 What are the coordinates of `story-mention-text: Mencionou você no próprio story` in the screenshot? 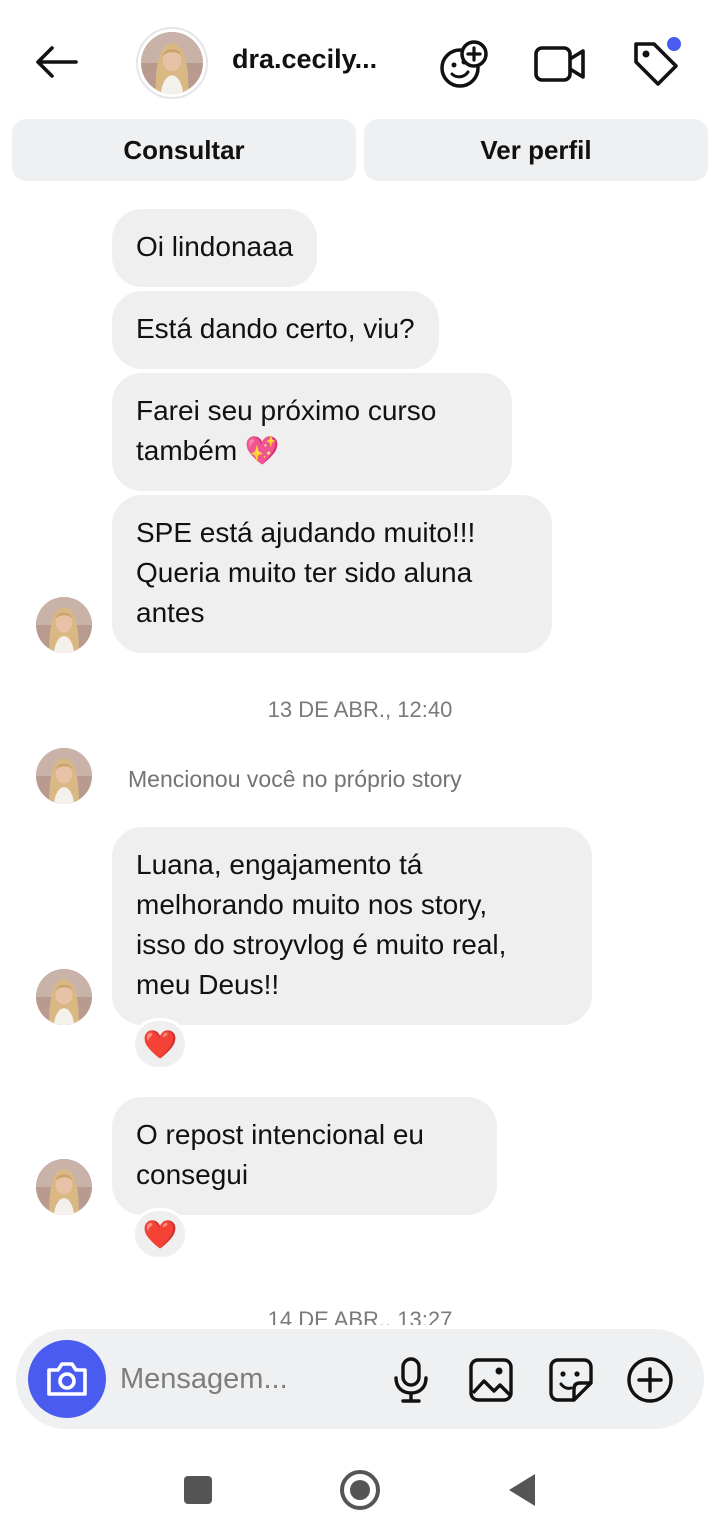 It's located at (295, 779).